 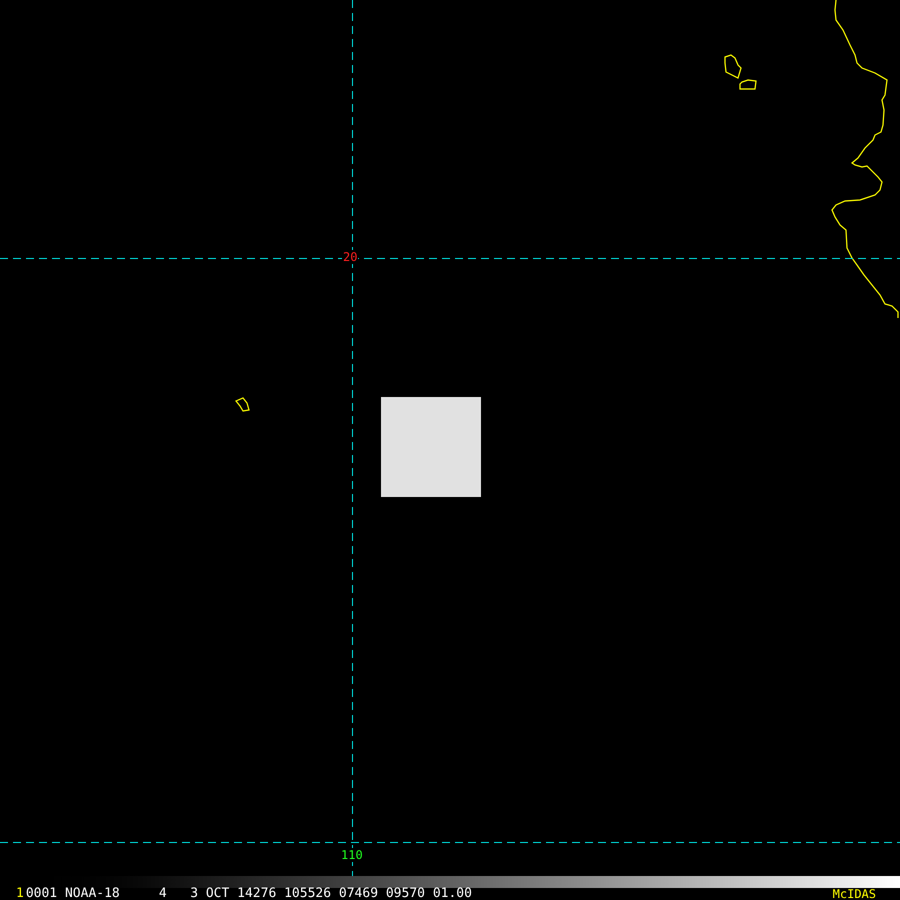 I want to click on brand-label: McIDAS, so click(x=854, y=894).